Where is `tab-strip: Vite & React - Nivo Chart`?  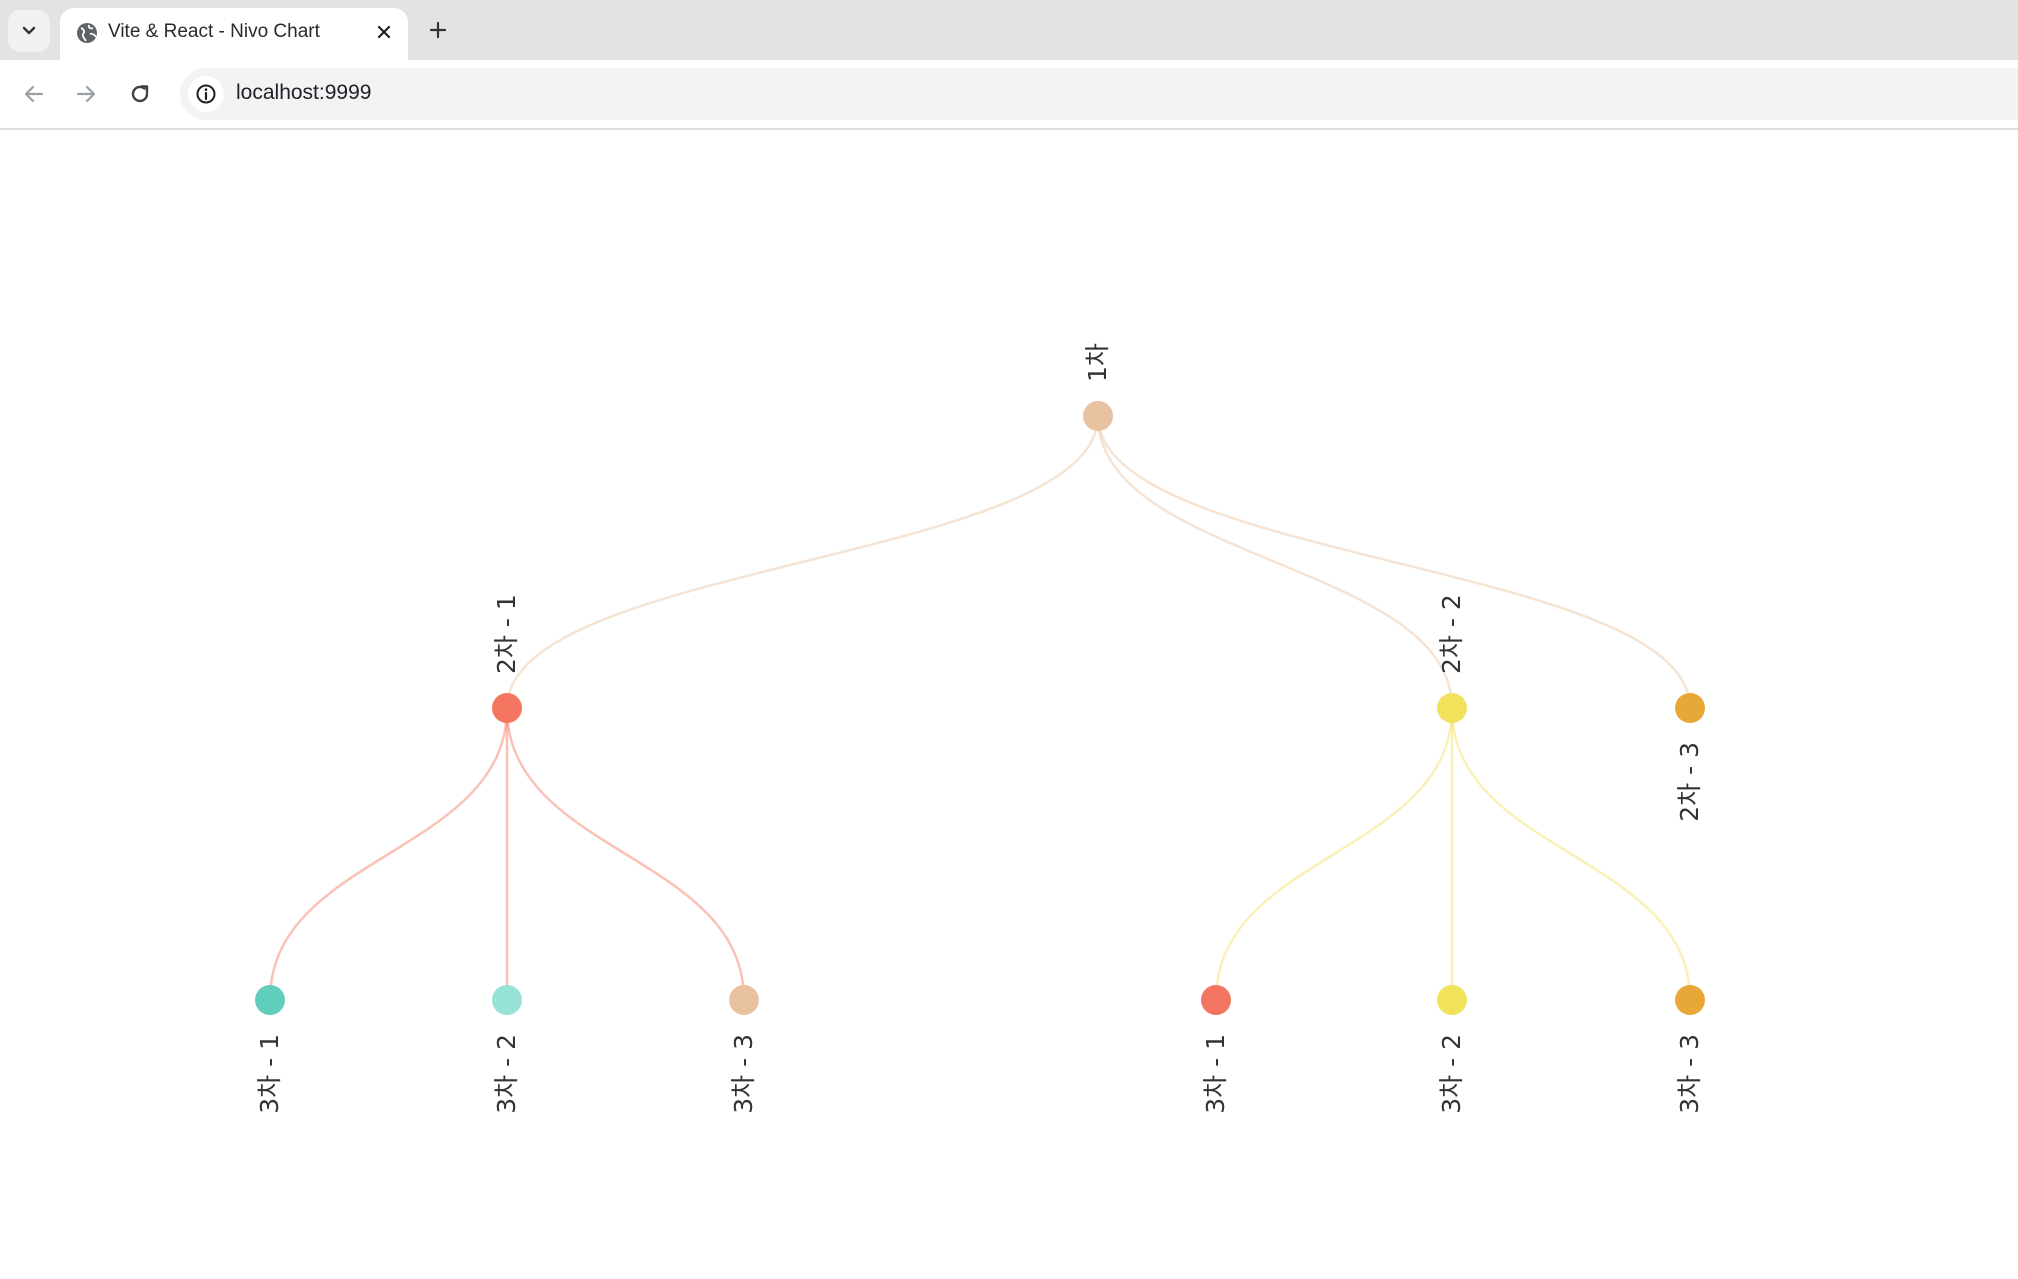 tab-strip: Vite & React - Nivo Chart is located at coordinates (1009, 30).